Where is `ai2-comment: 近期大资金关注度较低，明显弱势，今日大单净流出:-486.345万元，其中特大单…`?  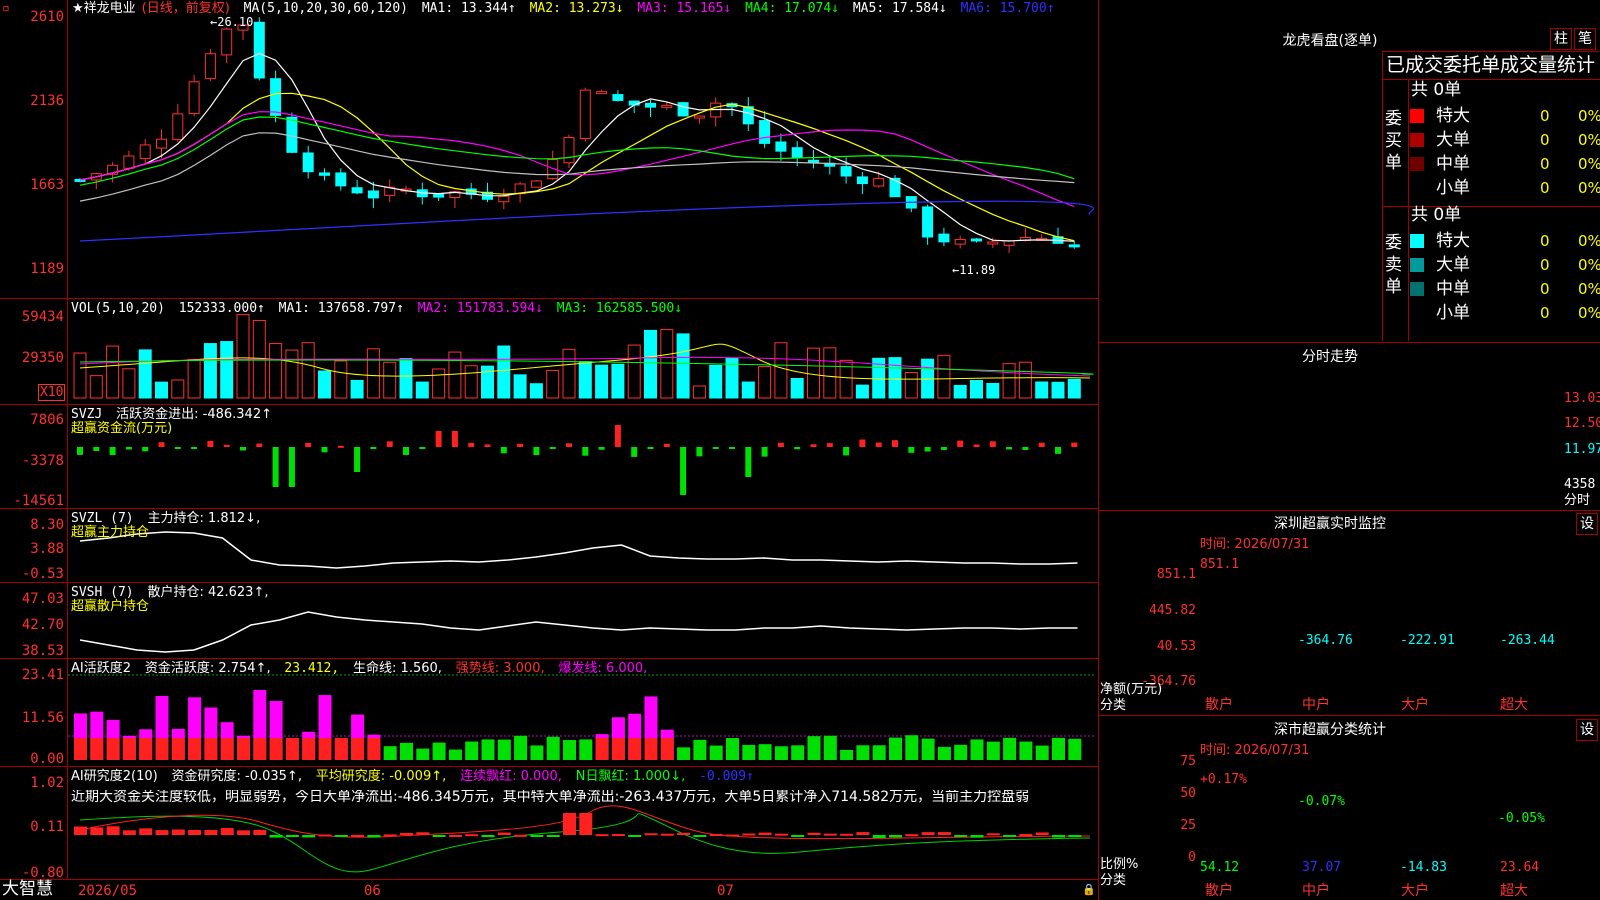
ai2-comment: 近期大资金关注度较低，明显弱势，今日大单净流出:-486.345万元，其中特大单… is located at coordinates (550, 797).